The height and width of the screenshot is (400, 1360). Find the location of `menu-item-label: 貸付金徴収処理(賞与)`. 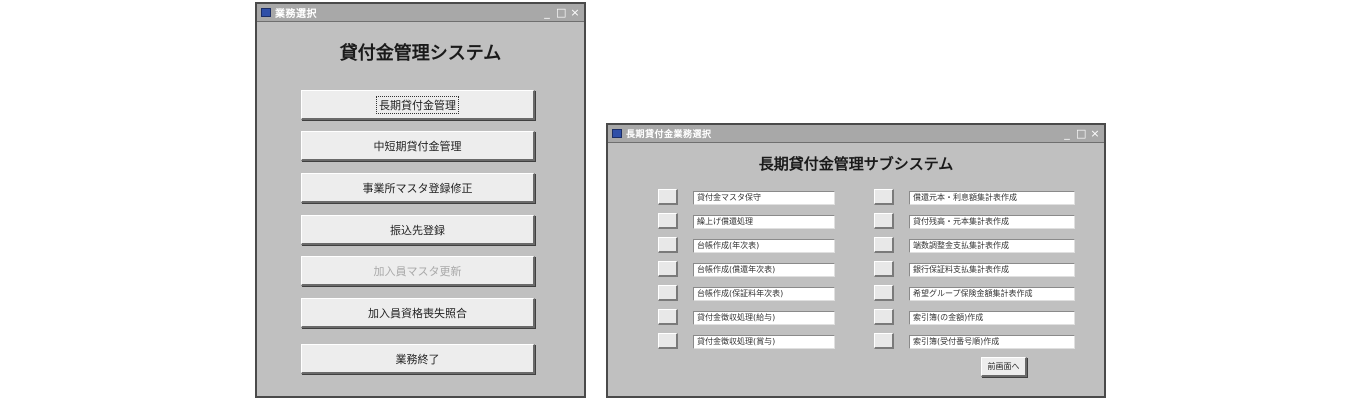

menu-item-label: 貸付金徴収処理(賞与) is located at coordinates (764, 342).